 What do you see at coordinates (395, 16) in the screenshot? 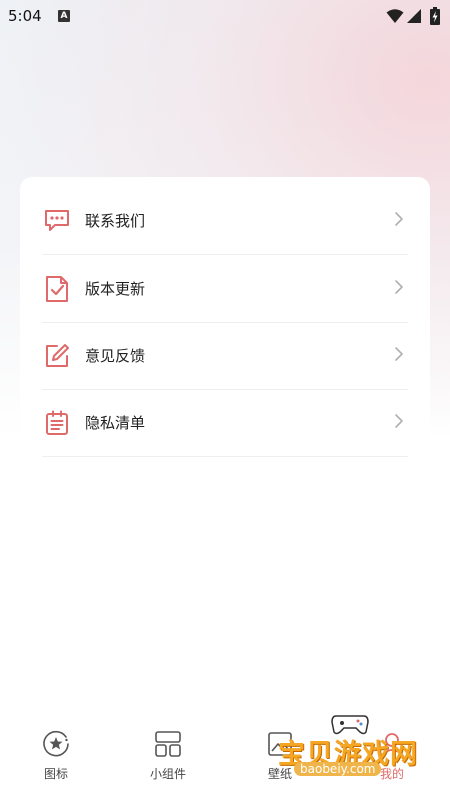
I see `wifi-icon` at bounding box center [395, 16].